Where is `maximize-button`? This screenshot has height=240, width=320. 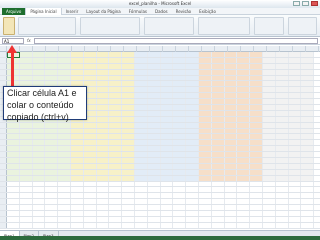
maximize-button is located at coordinates (305, 3).